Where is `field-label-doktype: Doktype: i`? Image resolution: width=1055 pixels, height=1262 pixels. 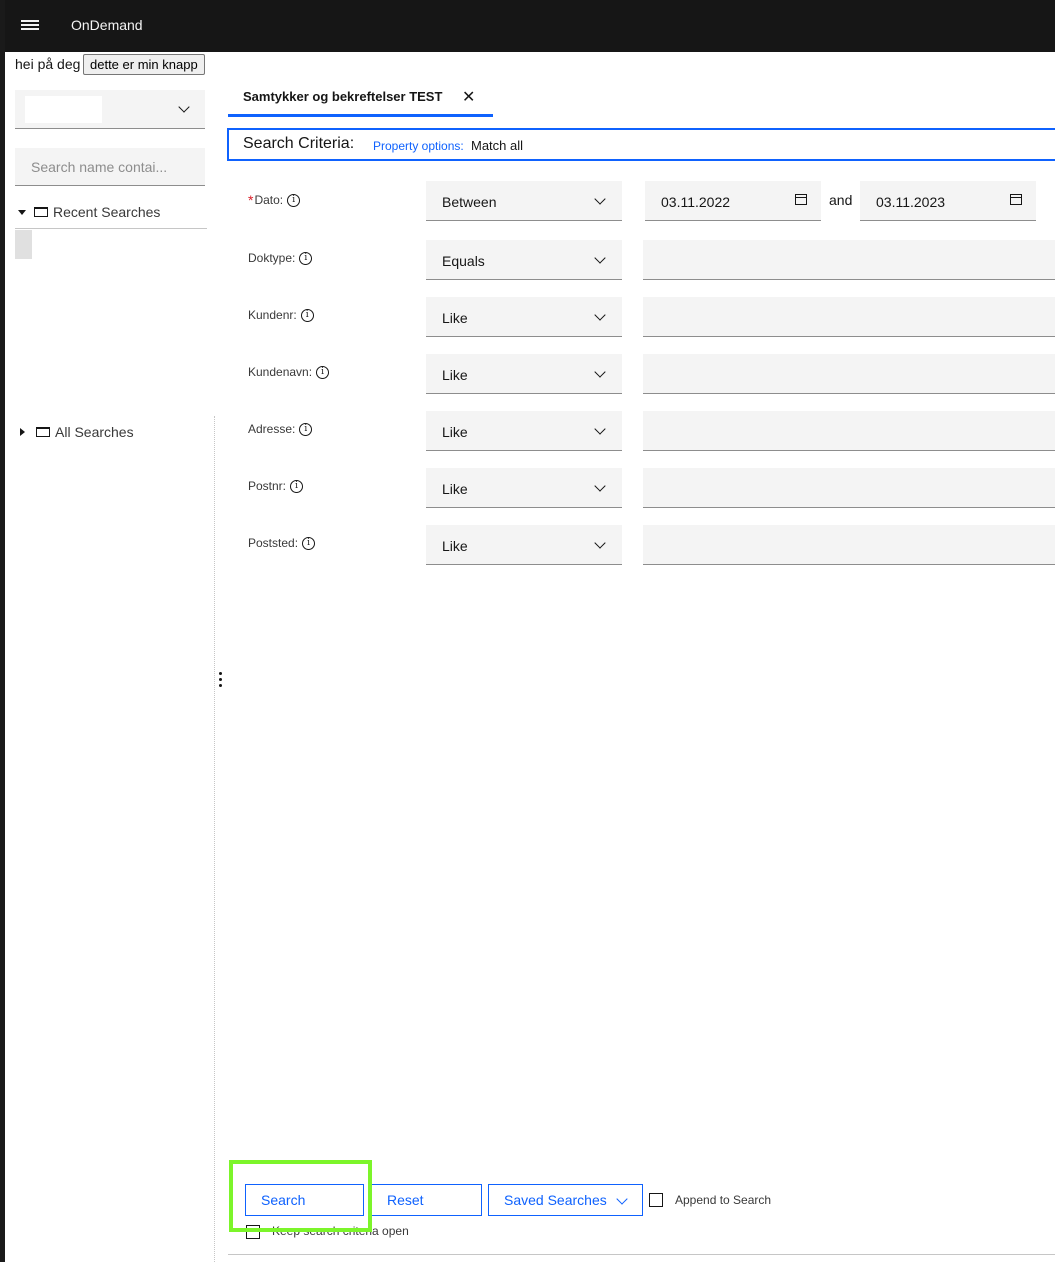 field-label-doktype: Doktype: i is located at coordinates (280, 258).